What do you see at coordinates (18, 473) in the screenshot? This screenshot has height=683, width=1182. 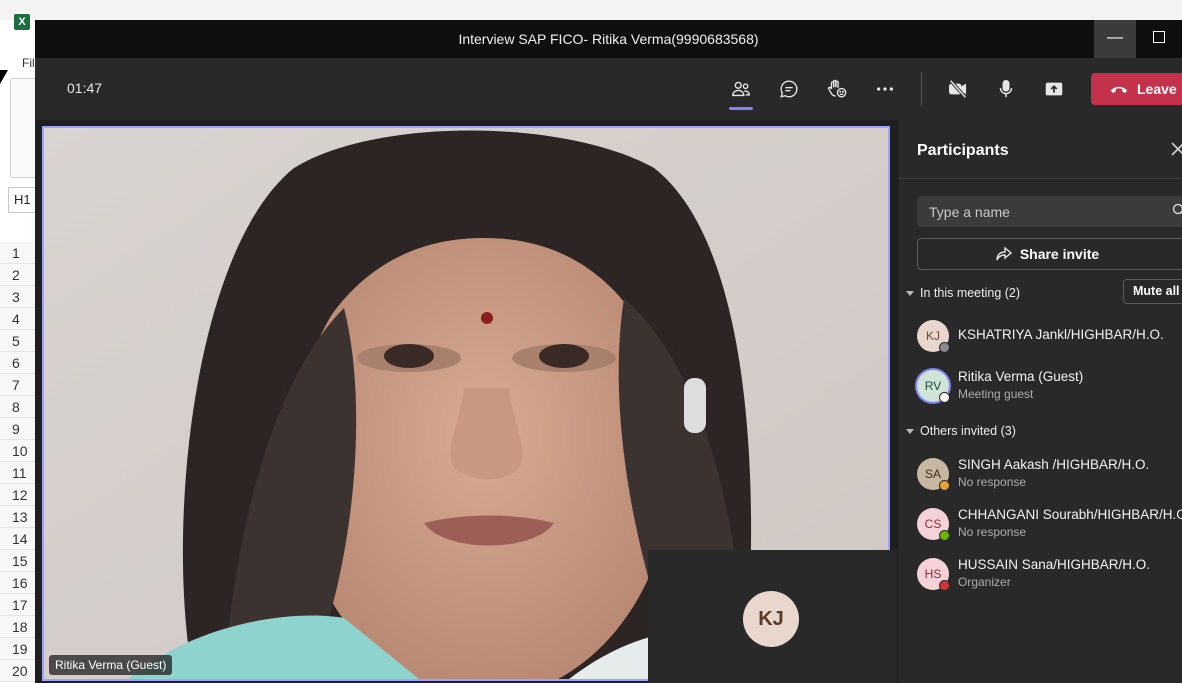 I see `excel-row-header: 11` at bounding box center [18, 473].